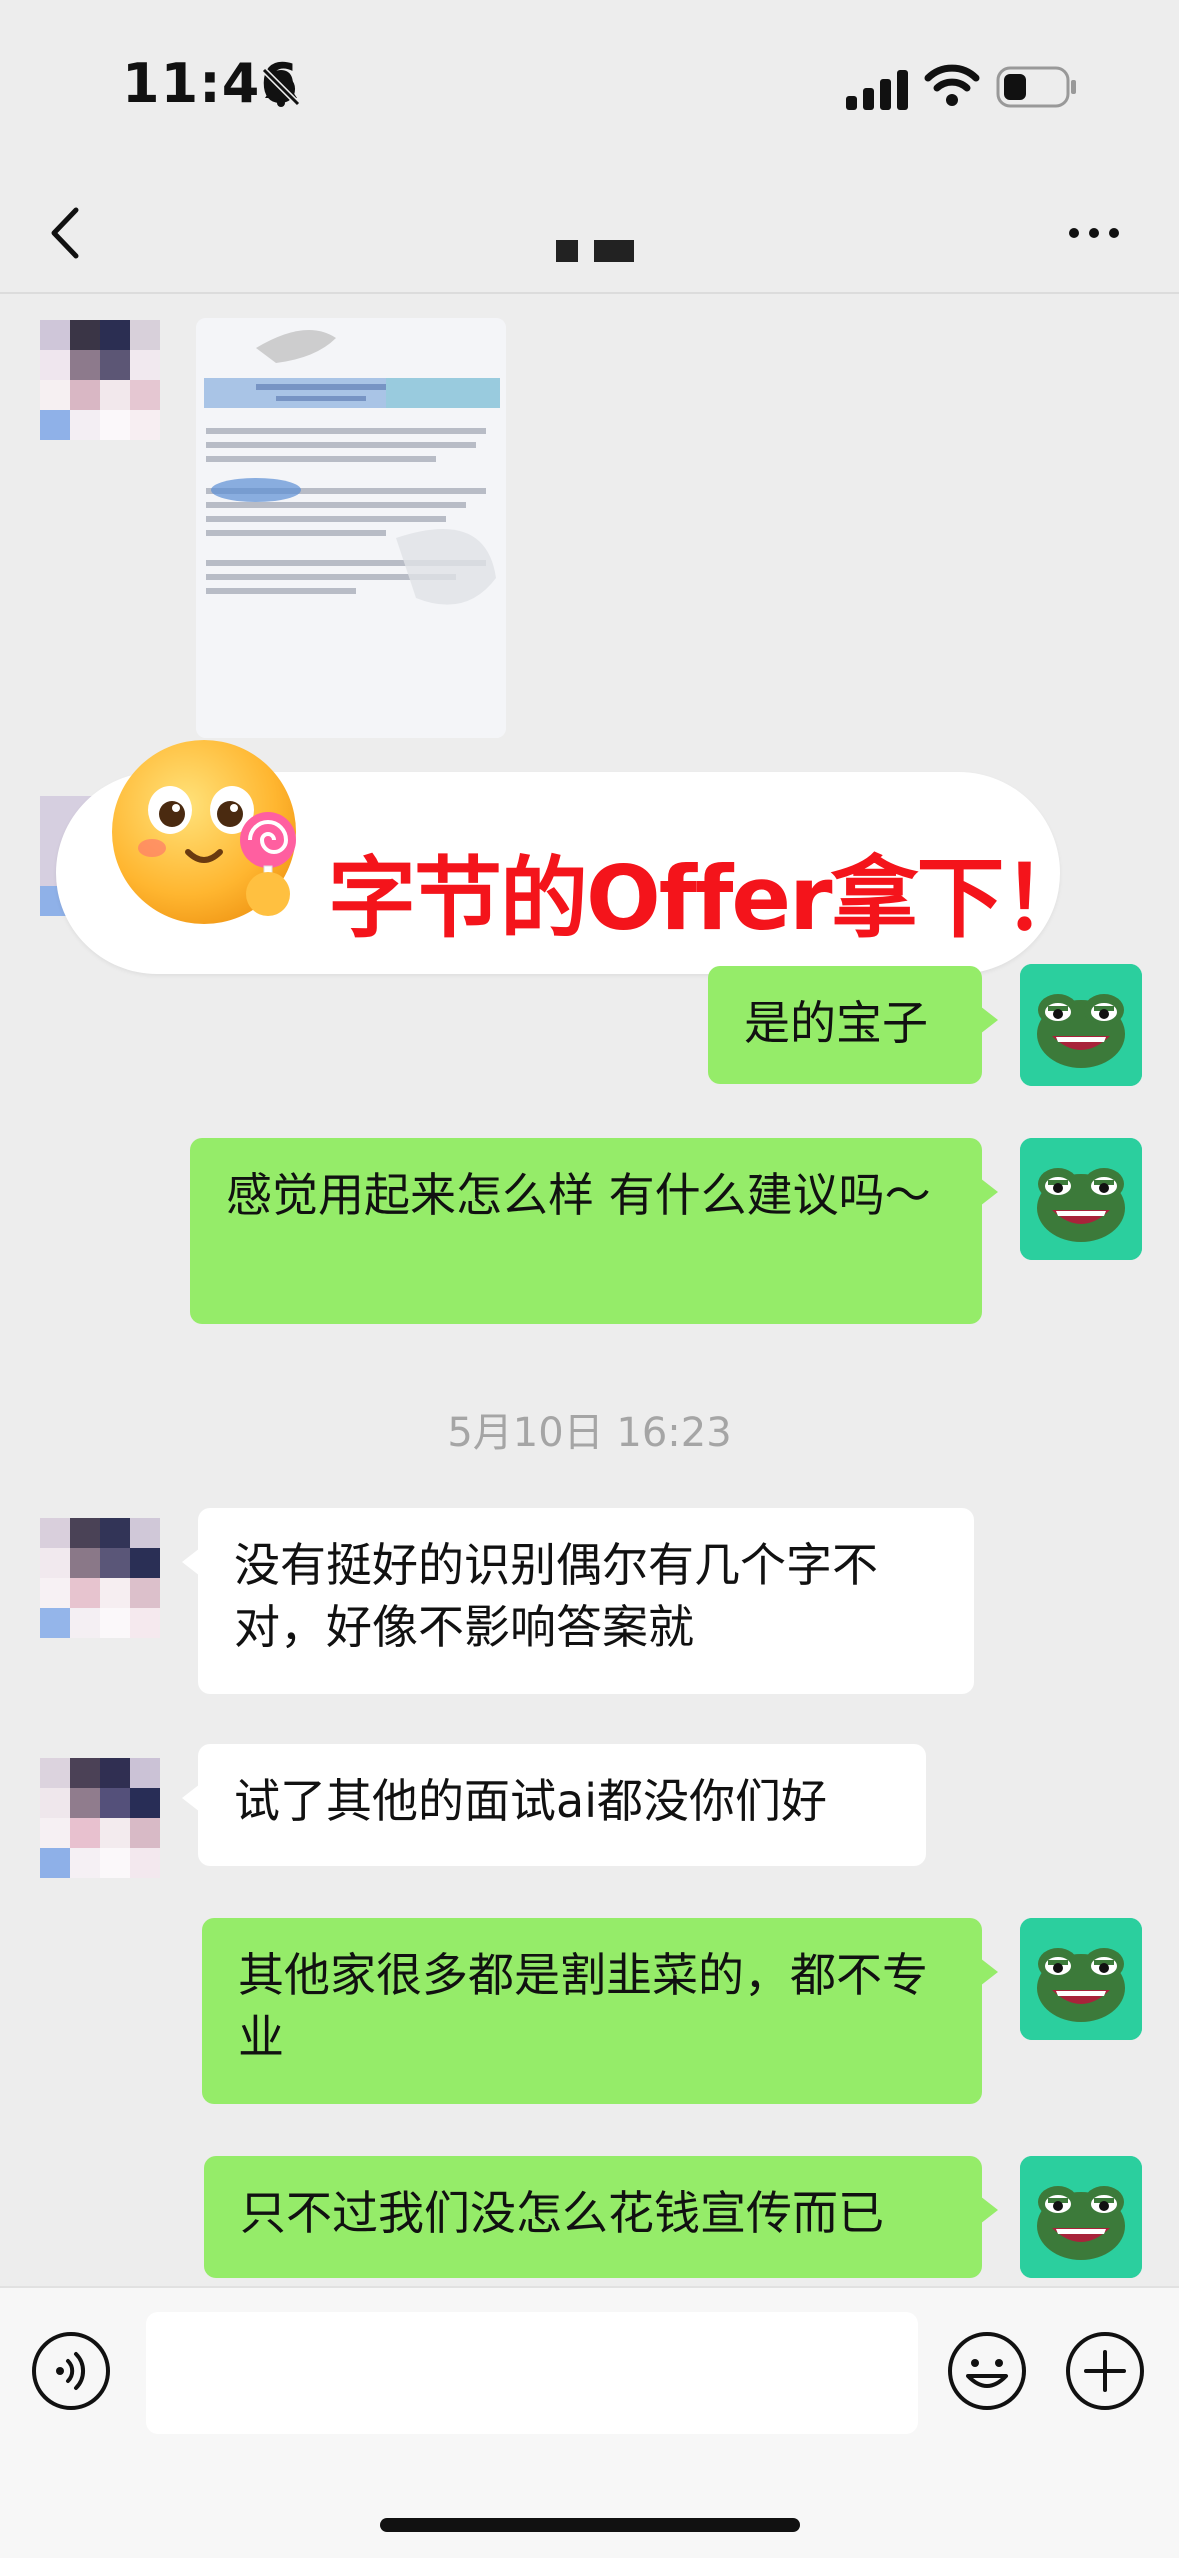 The height and width of the screenshot is (2558, 1179). I want to click on signal-icon, so click(877, 90).